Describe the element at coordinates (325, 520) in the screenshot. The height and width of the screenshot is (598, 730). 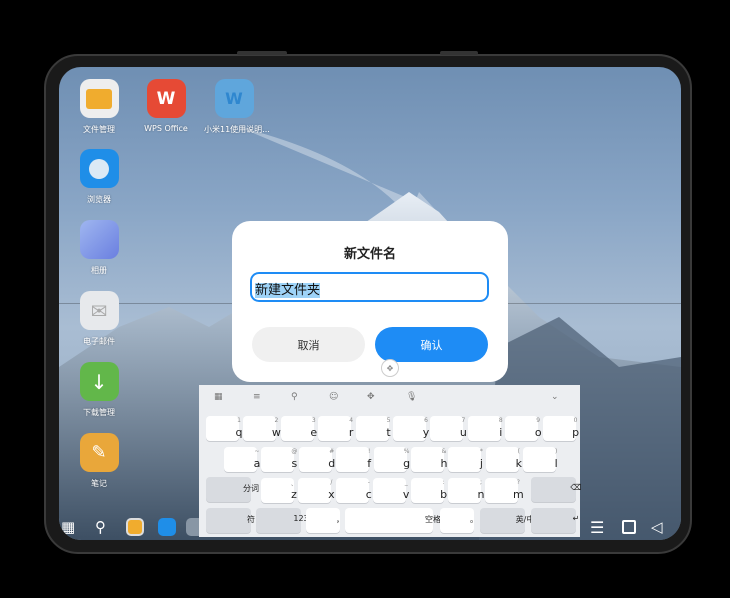
I see `comma-key: ，` at that location.